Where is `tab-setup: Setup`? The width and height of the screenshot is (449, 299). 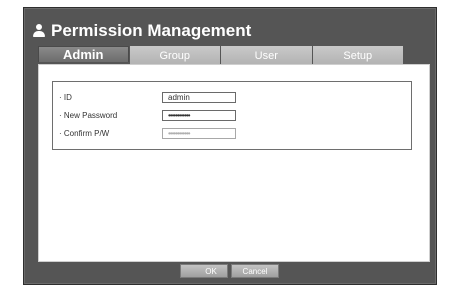 tab-setup: Setup is located at coordinates (358, 55).